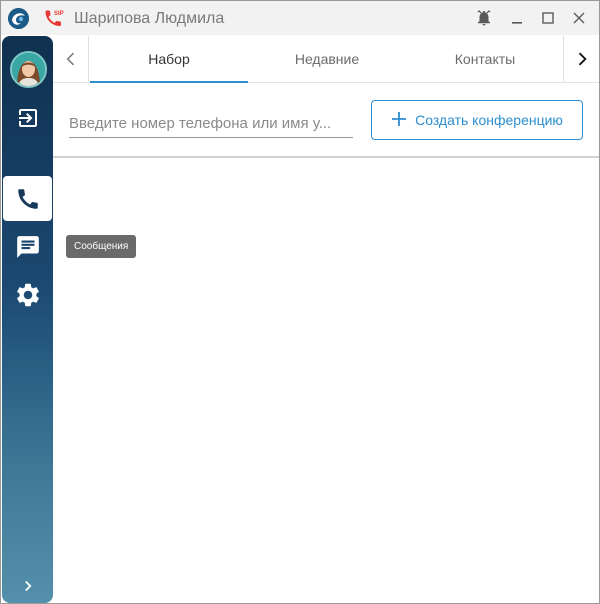 Image resolution: width=600 pixels, height=604 pixels. I want to click on sidebar, so click(27, 319).